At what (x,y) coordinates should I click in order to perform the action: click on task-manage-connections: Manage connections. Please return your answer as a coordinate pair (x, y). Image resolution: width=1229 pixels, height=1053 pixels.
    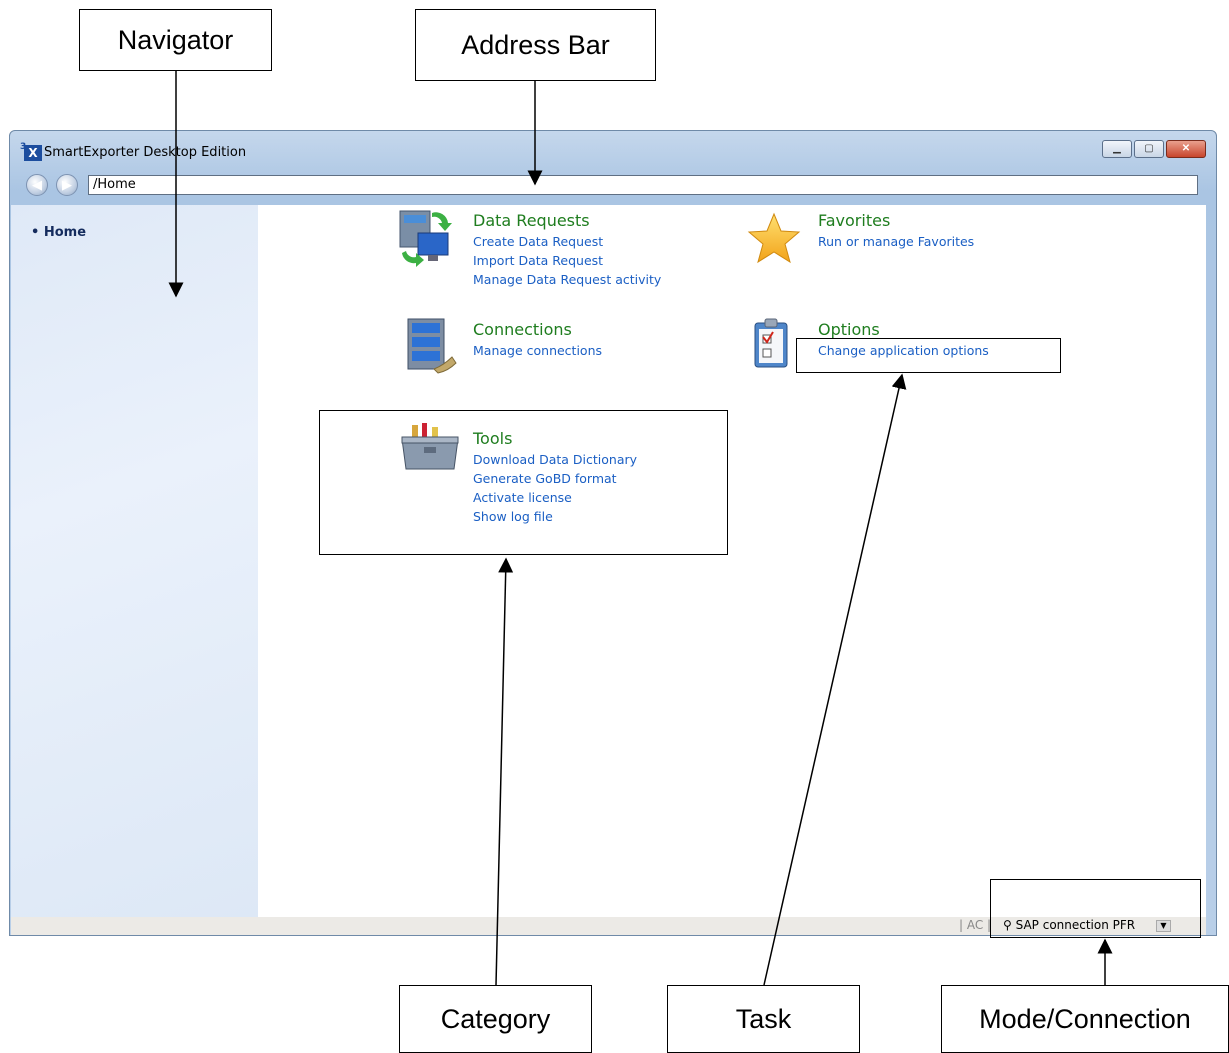
    Looking at the image, I should click on (537, 350).